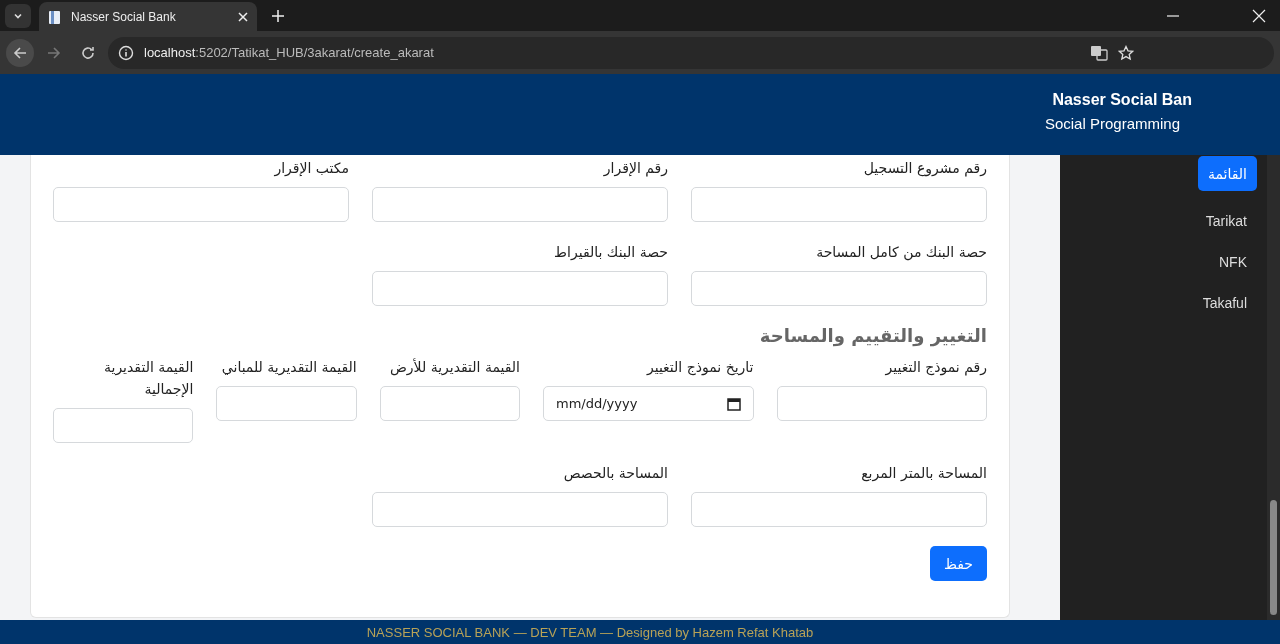 The image size is (1280, 644). Describe the element at coordinates (278, 15) in the screenshot. I see `new-tab-icon` at that location.